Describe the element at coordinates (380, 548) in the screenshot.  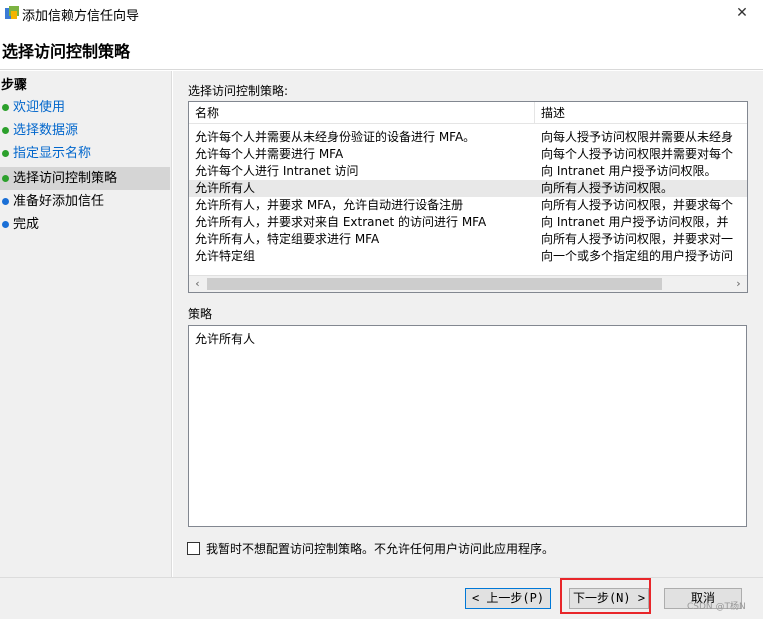
I see `skip-policy-label: 我暂时不想配置访问控制策略。不允许任何用户访问此应用程序。` at that location.